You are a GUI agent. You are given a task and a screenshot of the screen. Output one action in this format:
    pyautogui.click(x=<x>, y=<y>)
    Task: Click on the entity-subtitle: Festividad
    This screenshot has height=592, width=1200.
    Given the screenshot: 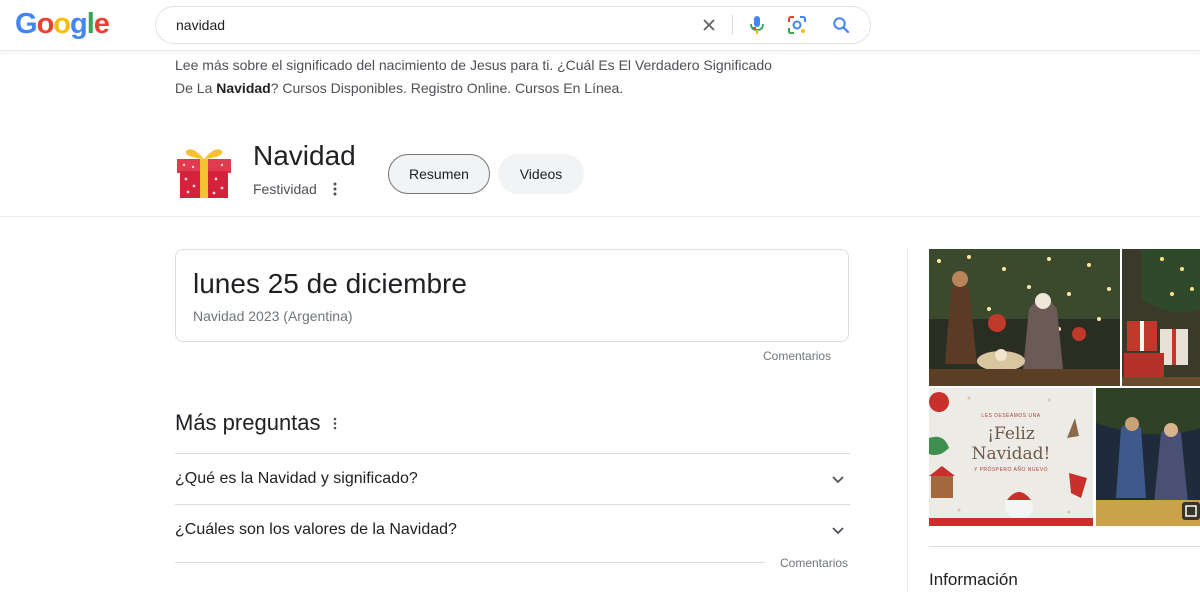 What is the action you would take?
    pyautogui.click(x=285, y=189)
    